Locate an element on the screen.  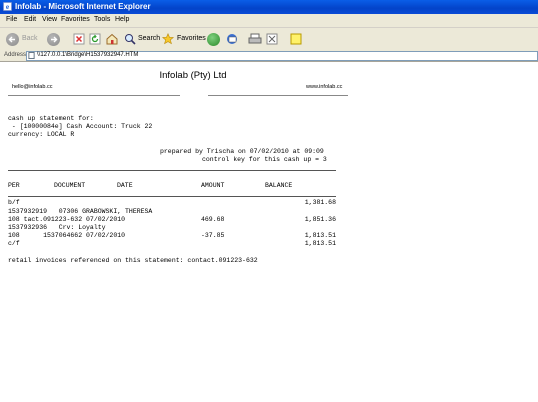
printer-icon is located at coordinates (255, 38).